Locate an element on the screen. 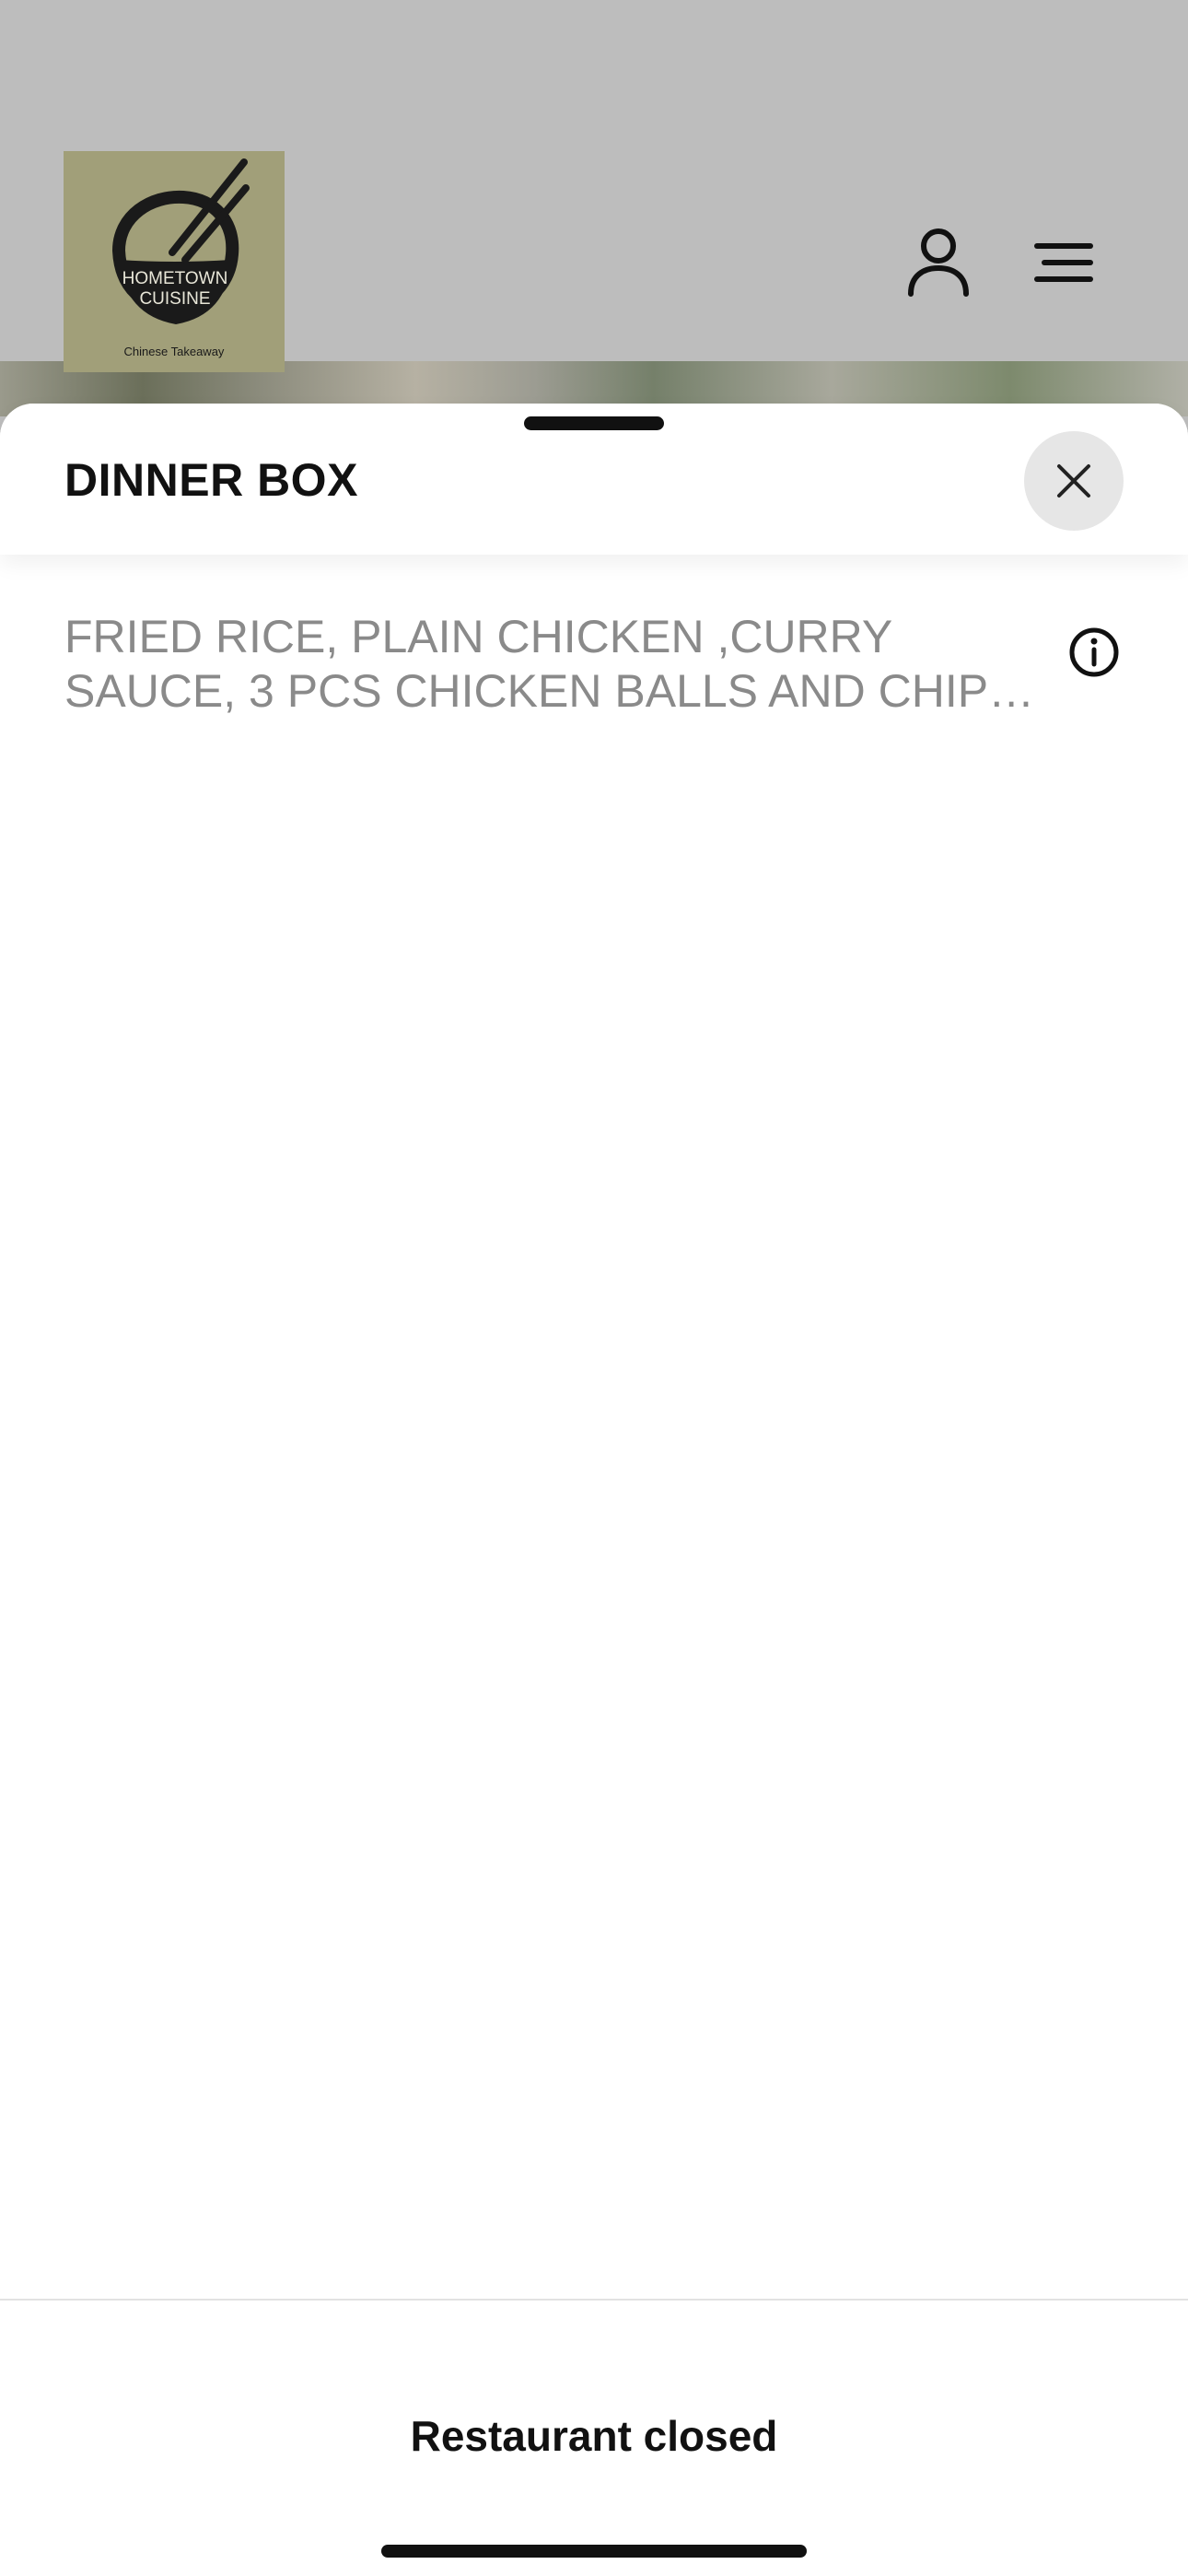  logo-graphic: HOMETOWN CUISINE Chinese Takeaway is located at coordinates (180, 258).